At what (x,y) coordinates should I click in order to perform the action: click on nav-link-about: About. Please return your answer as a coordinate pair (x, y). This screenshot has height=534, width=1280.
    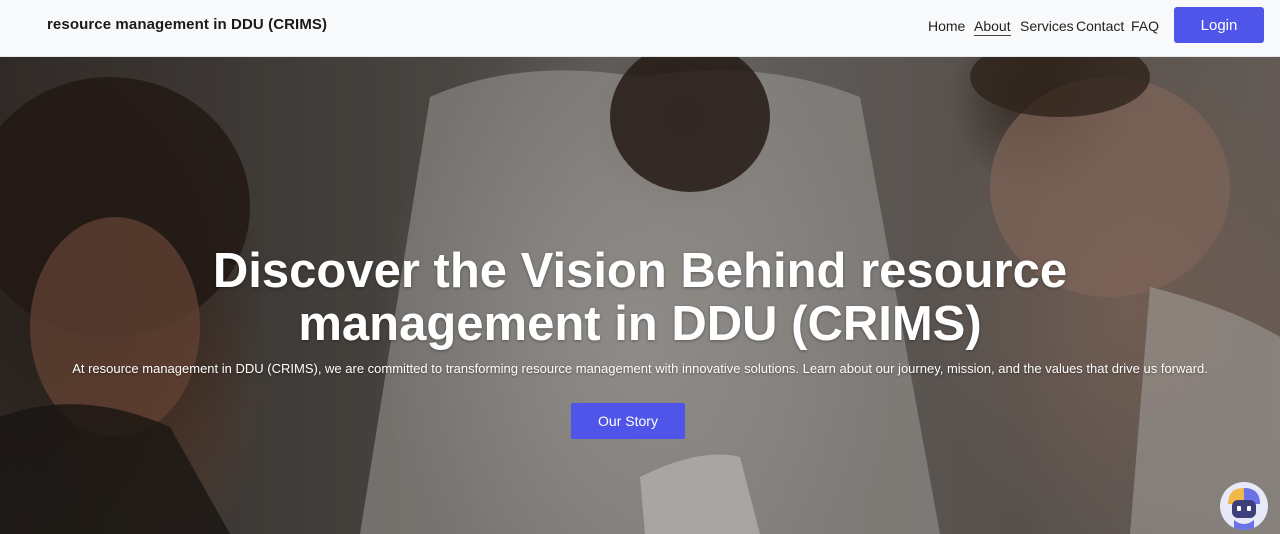
    Looking at the image, I should click on (992, 27).